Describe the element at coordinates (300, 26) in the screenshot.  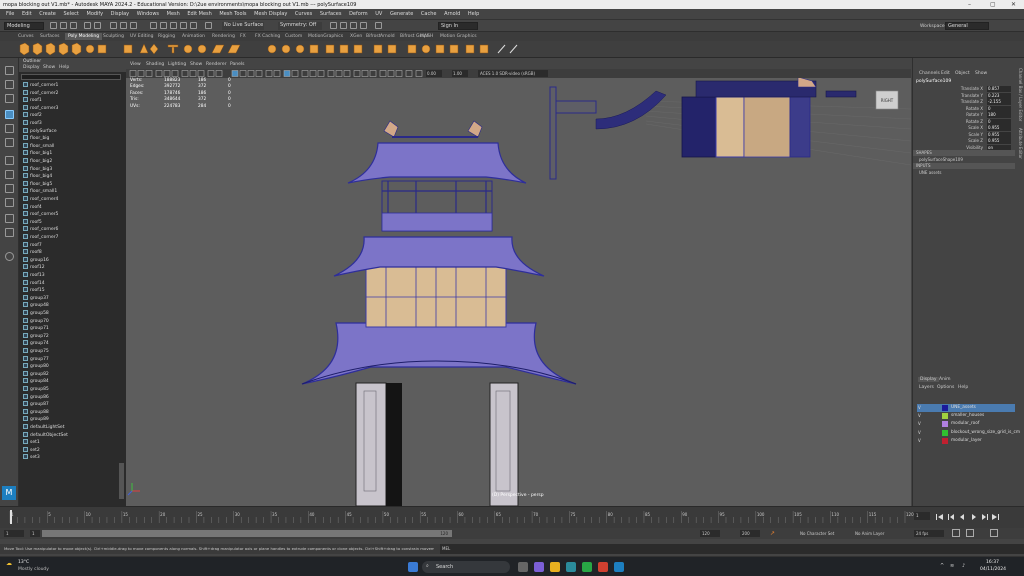
I see `symmetry-dropdown: Symmetry: Off` at that location.